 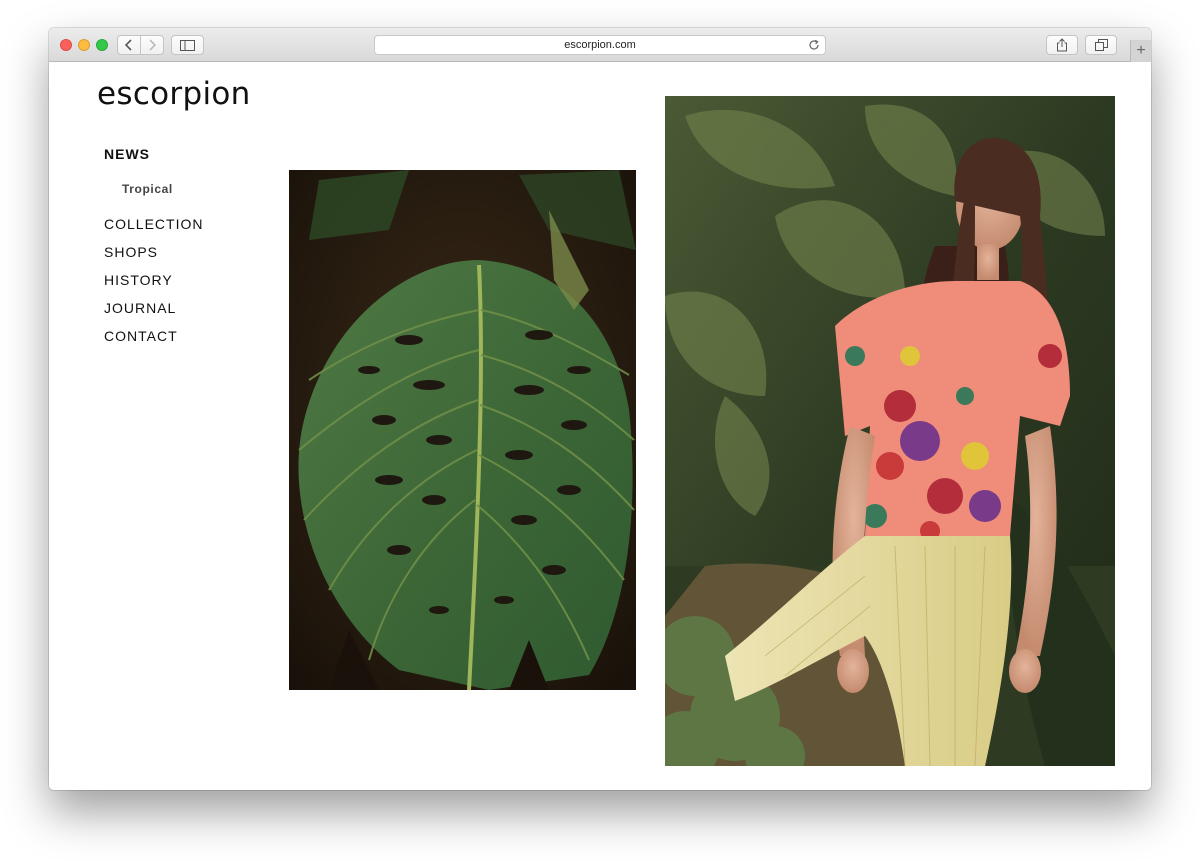 I want to click on chevron-left-icon, so click(x=128, y=45).